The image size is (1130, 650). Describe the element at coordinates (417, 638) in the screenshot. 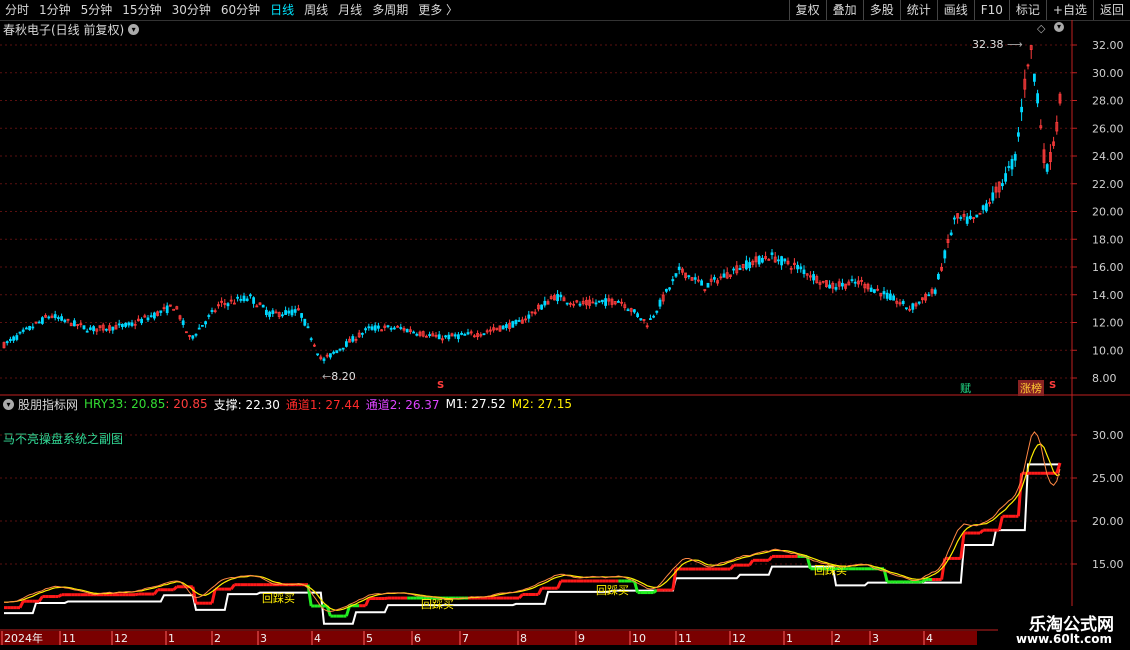

I see `x-axis-label: 6` at that location.